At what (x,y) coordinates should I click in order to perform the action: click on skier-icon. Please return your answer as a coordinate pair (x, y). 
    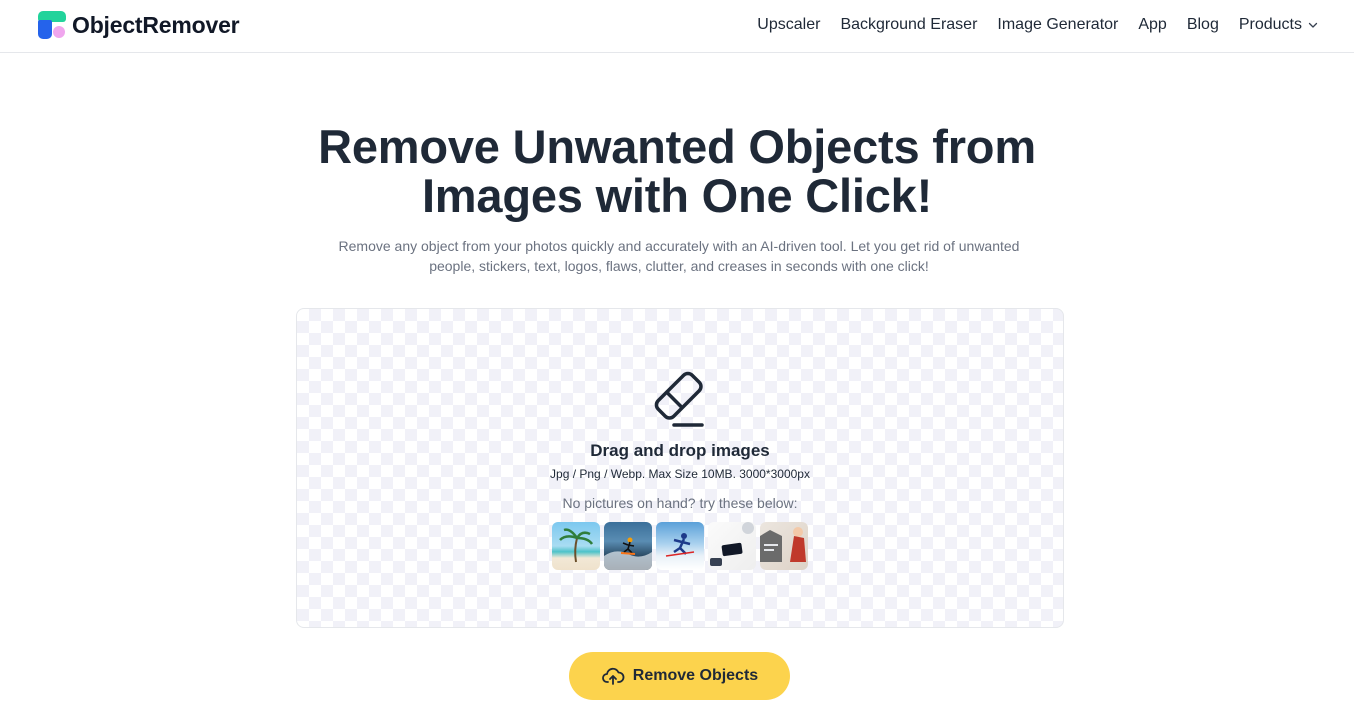
    Looking at the image, I should click on (680, 545).